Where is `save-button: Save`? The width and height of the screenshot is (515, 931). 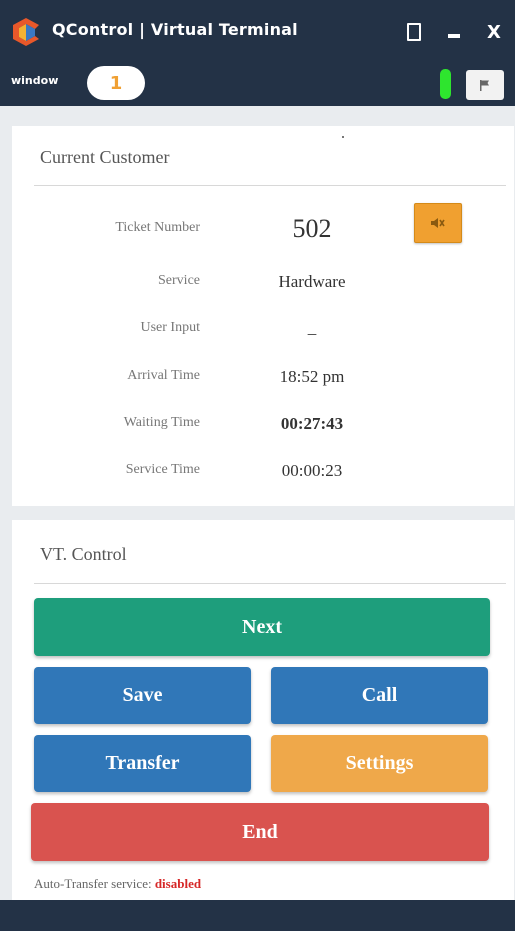 save-button: Save is located at coordinates (142, 695).